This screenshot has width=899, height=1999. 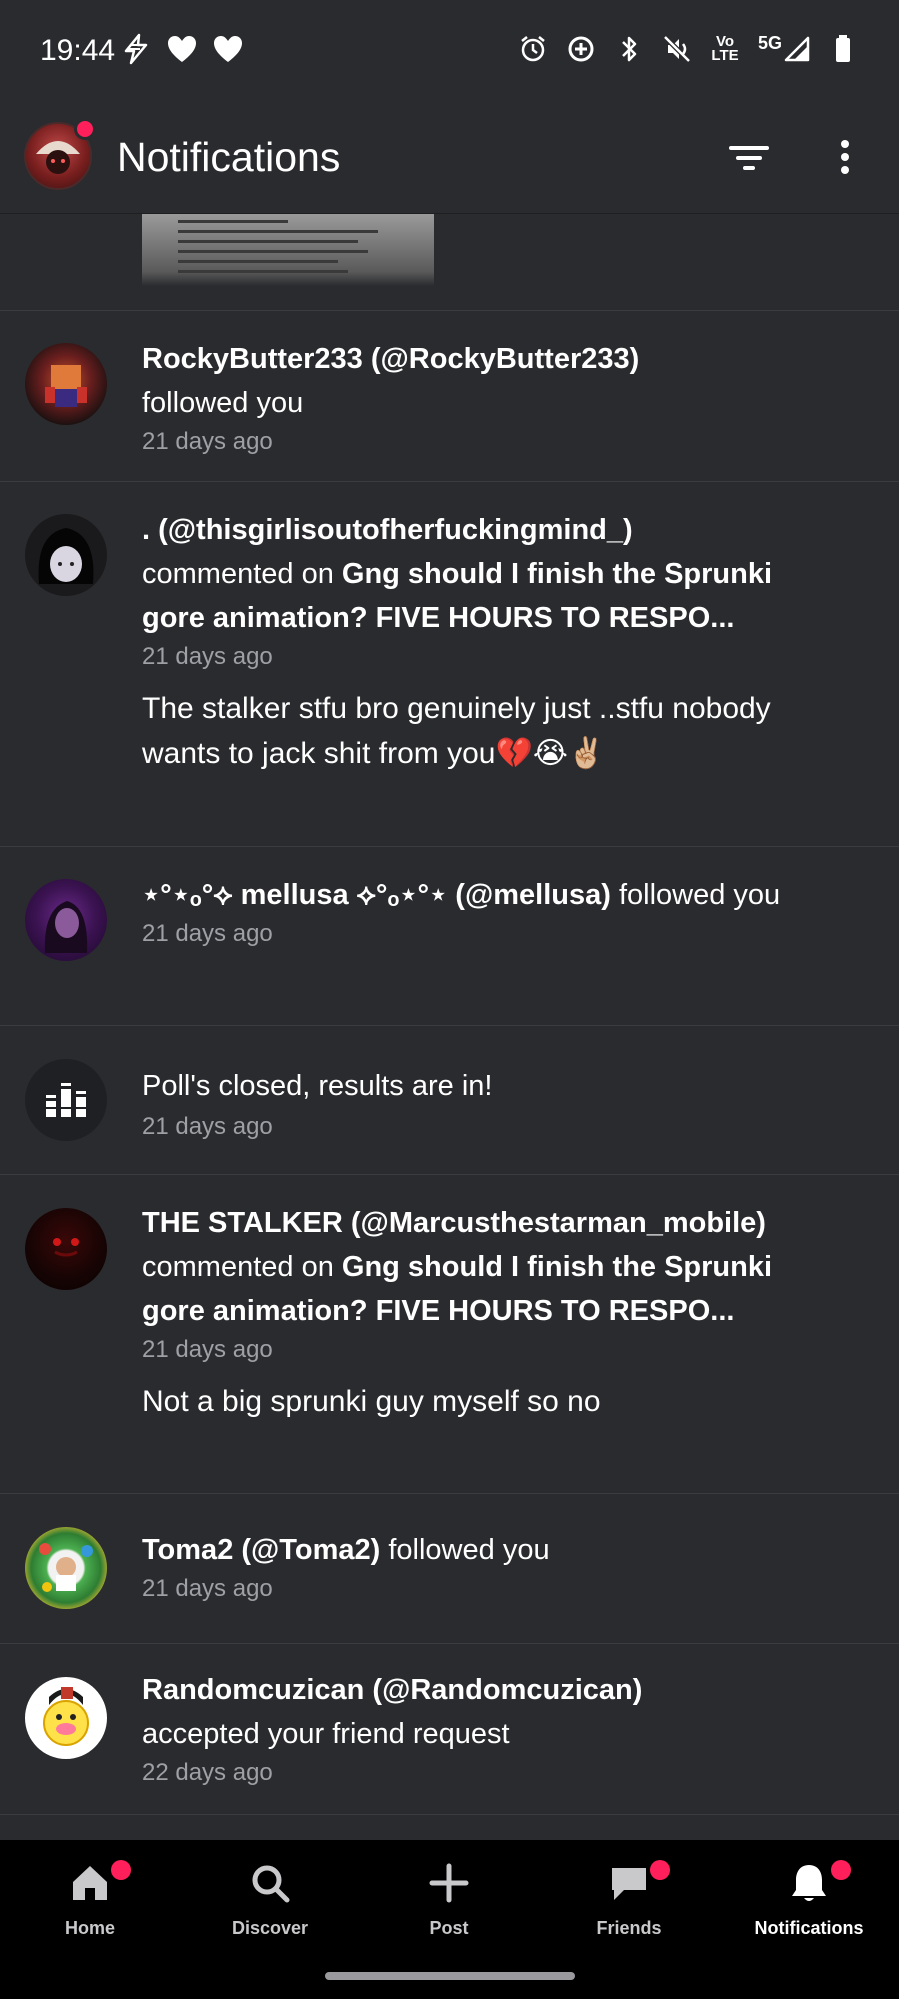 I want to click on profile-badge, so click(x=85, y=129).